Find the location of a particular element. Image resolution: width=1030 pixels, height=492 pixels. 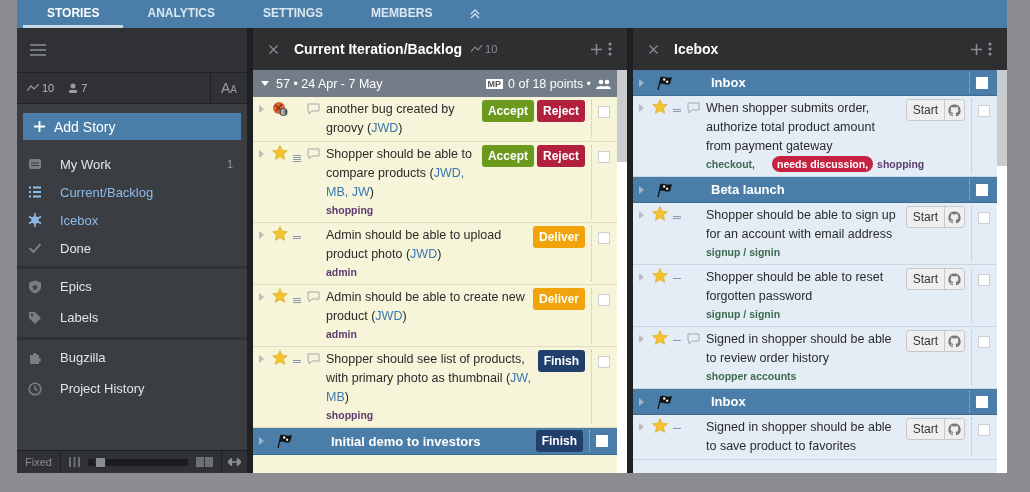

inbox-icon is located at coordinates (35, 164).